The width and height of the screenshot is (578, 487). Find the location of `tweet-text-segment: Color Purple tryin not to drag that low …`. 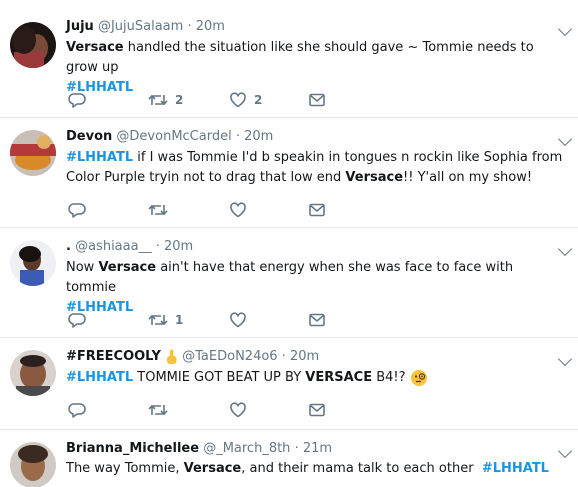

tweet-text-segment: Color Purple tryin not to drag that low … is located at coordinates (206, 177).